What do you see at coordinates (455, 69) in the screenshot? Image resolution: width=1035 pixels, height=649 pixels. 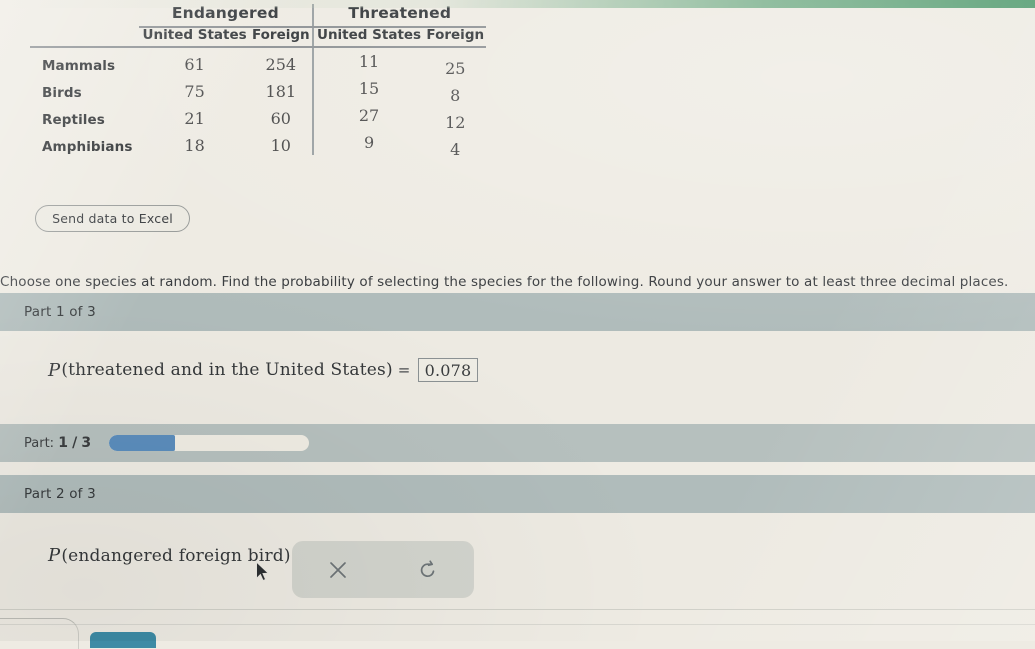 I see `cell-mammals-threatened-foreign: 25` at bounding box center [455, 69].